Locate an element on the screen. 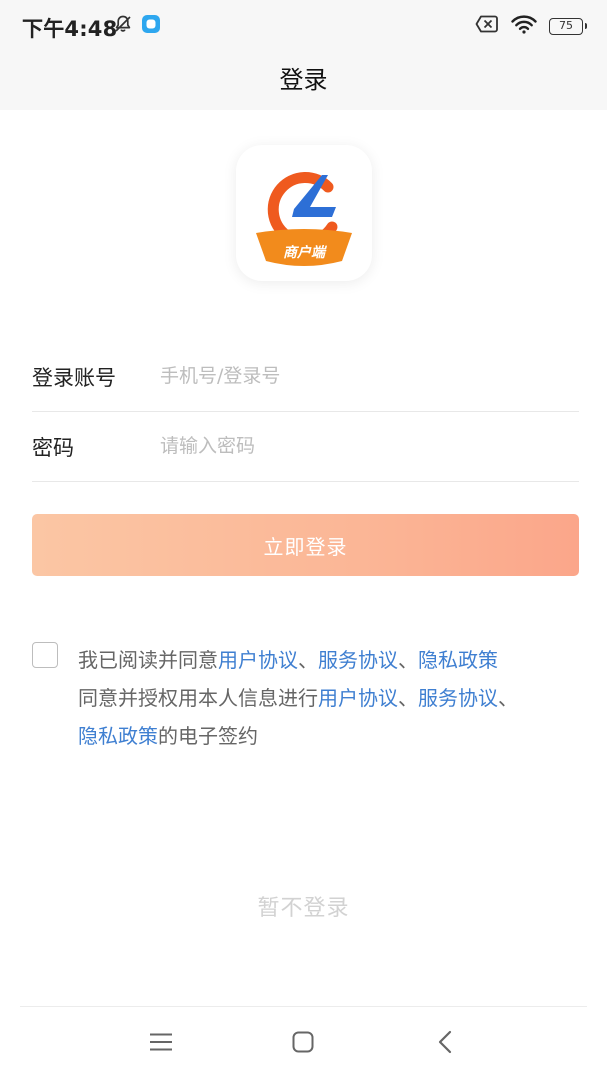 This screenshot has height=1080, width=607. logo-caption: 商户端 is located at coordinates (305, 252).